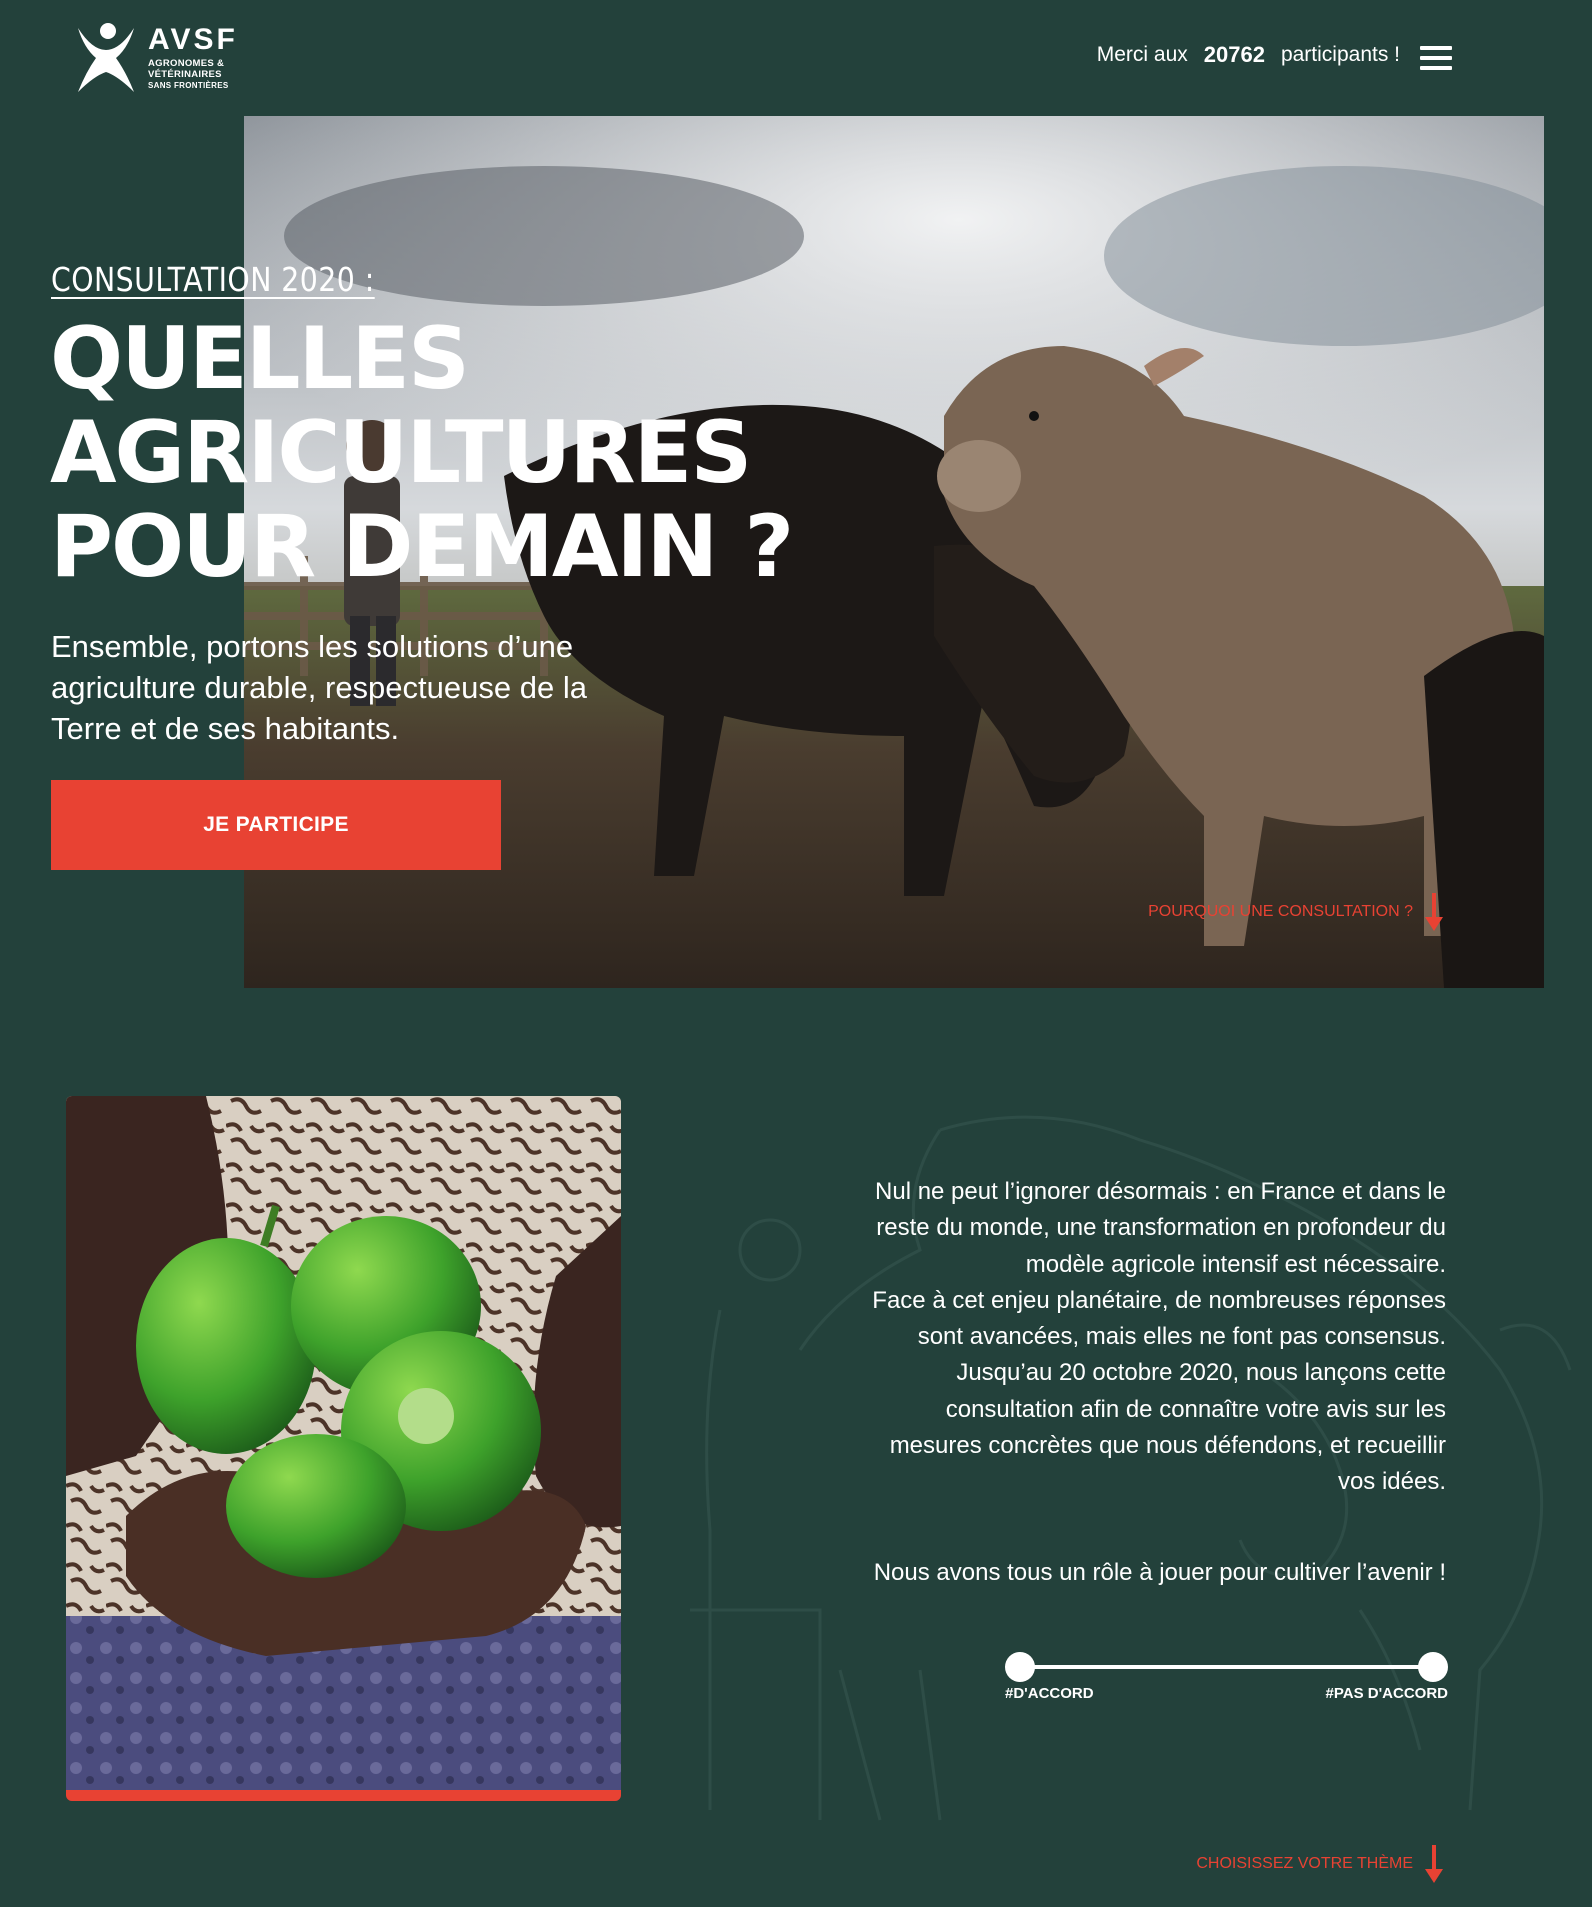 The image size is (1592, 1907). What do you see at coordinates (1386, 1693) in the screenshot?
I see `disagree-label: #PAS D'ACCORD` at bounding box center [1386, 1693].